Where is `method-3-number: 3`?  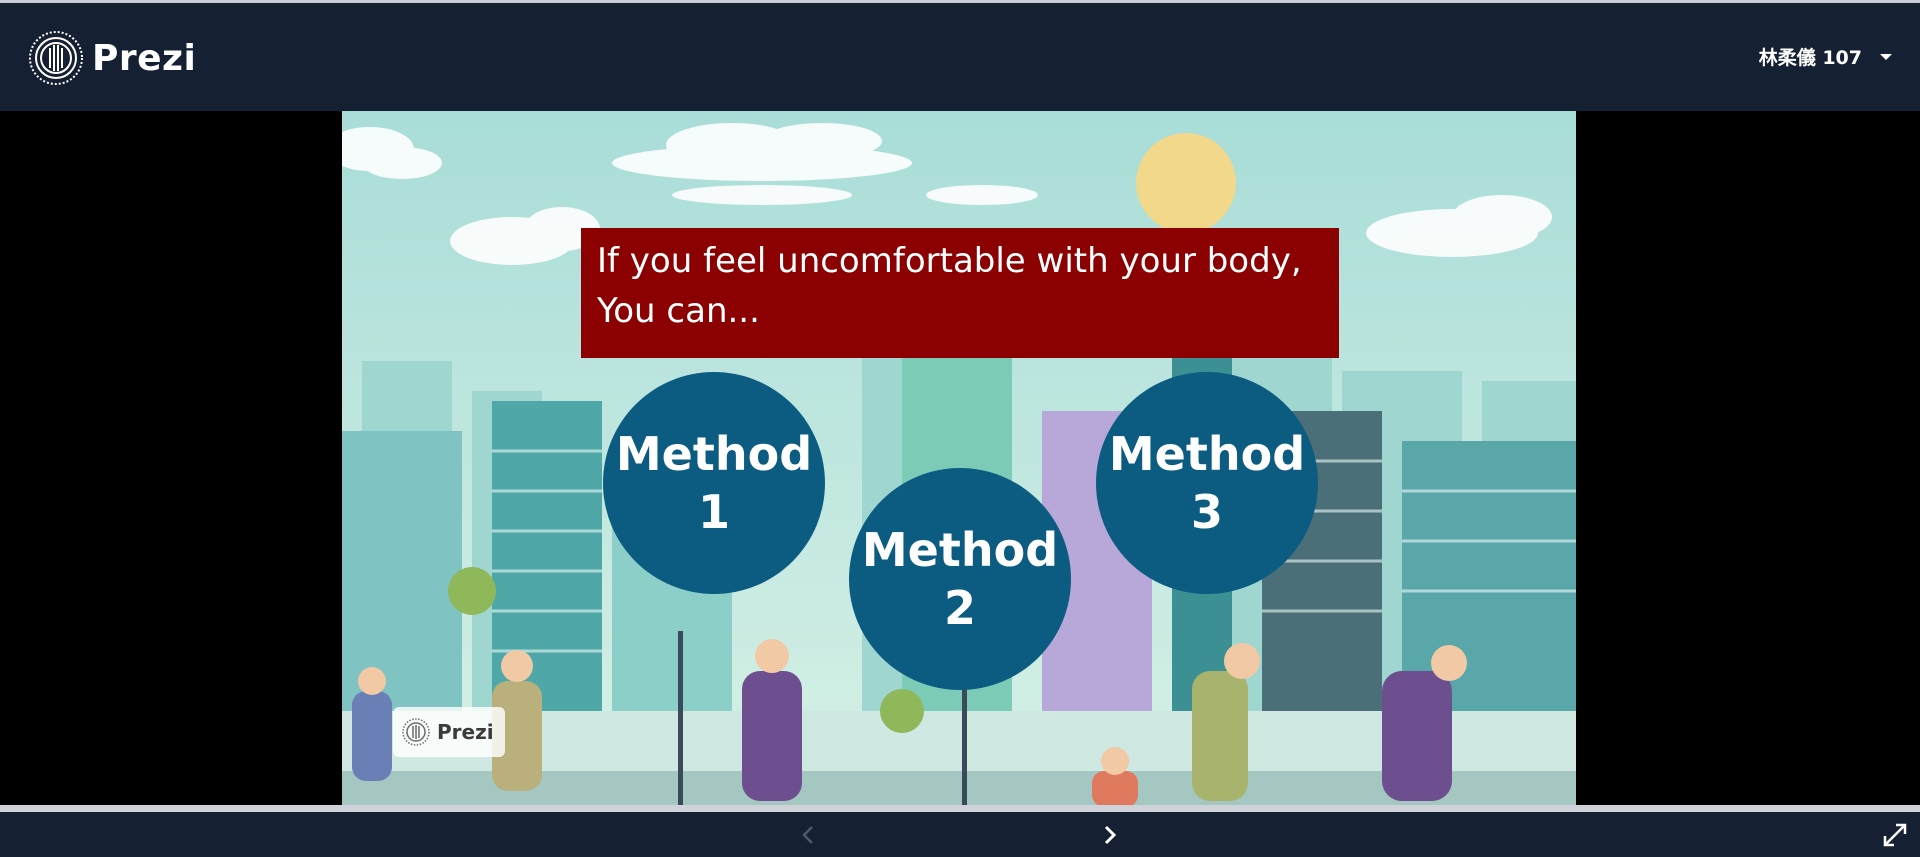
method-3-number: 3 is located at coordinates (1206, 512).